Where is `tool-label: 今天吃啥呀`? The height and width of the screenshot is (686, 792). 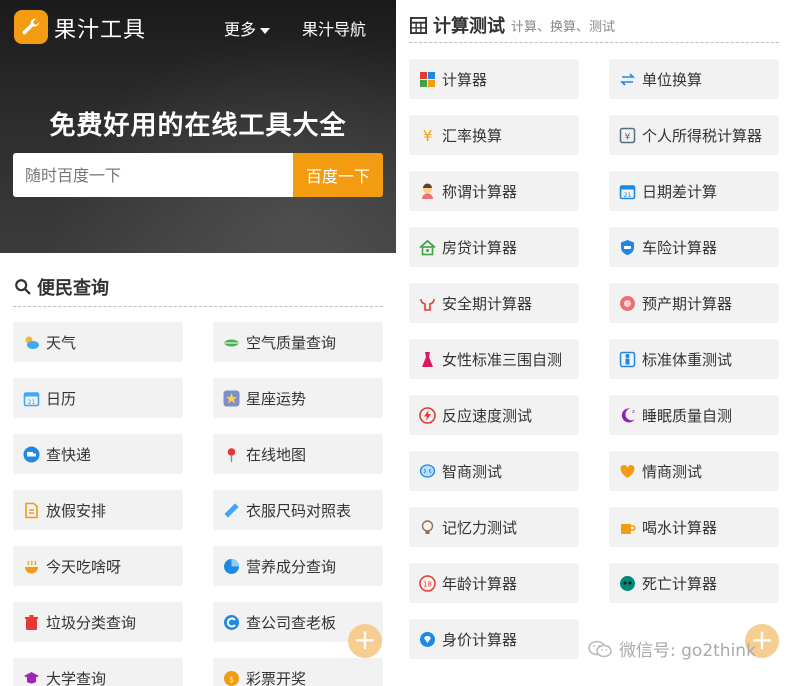 tool-label: 今天吃啥呀 is located at coordinates (84, 566).